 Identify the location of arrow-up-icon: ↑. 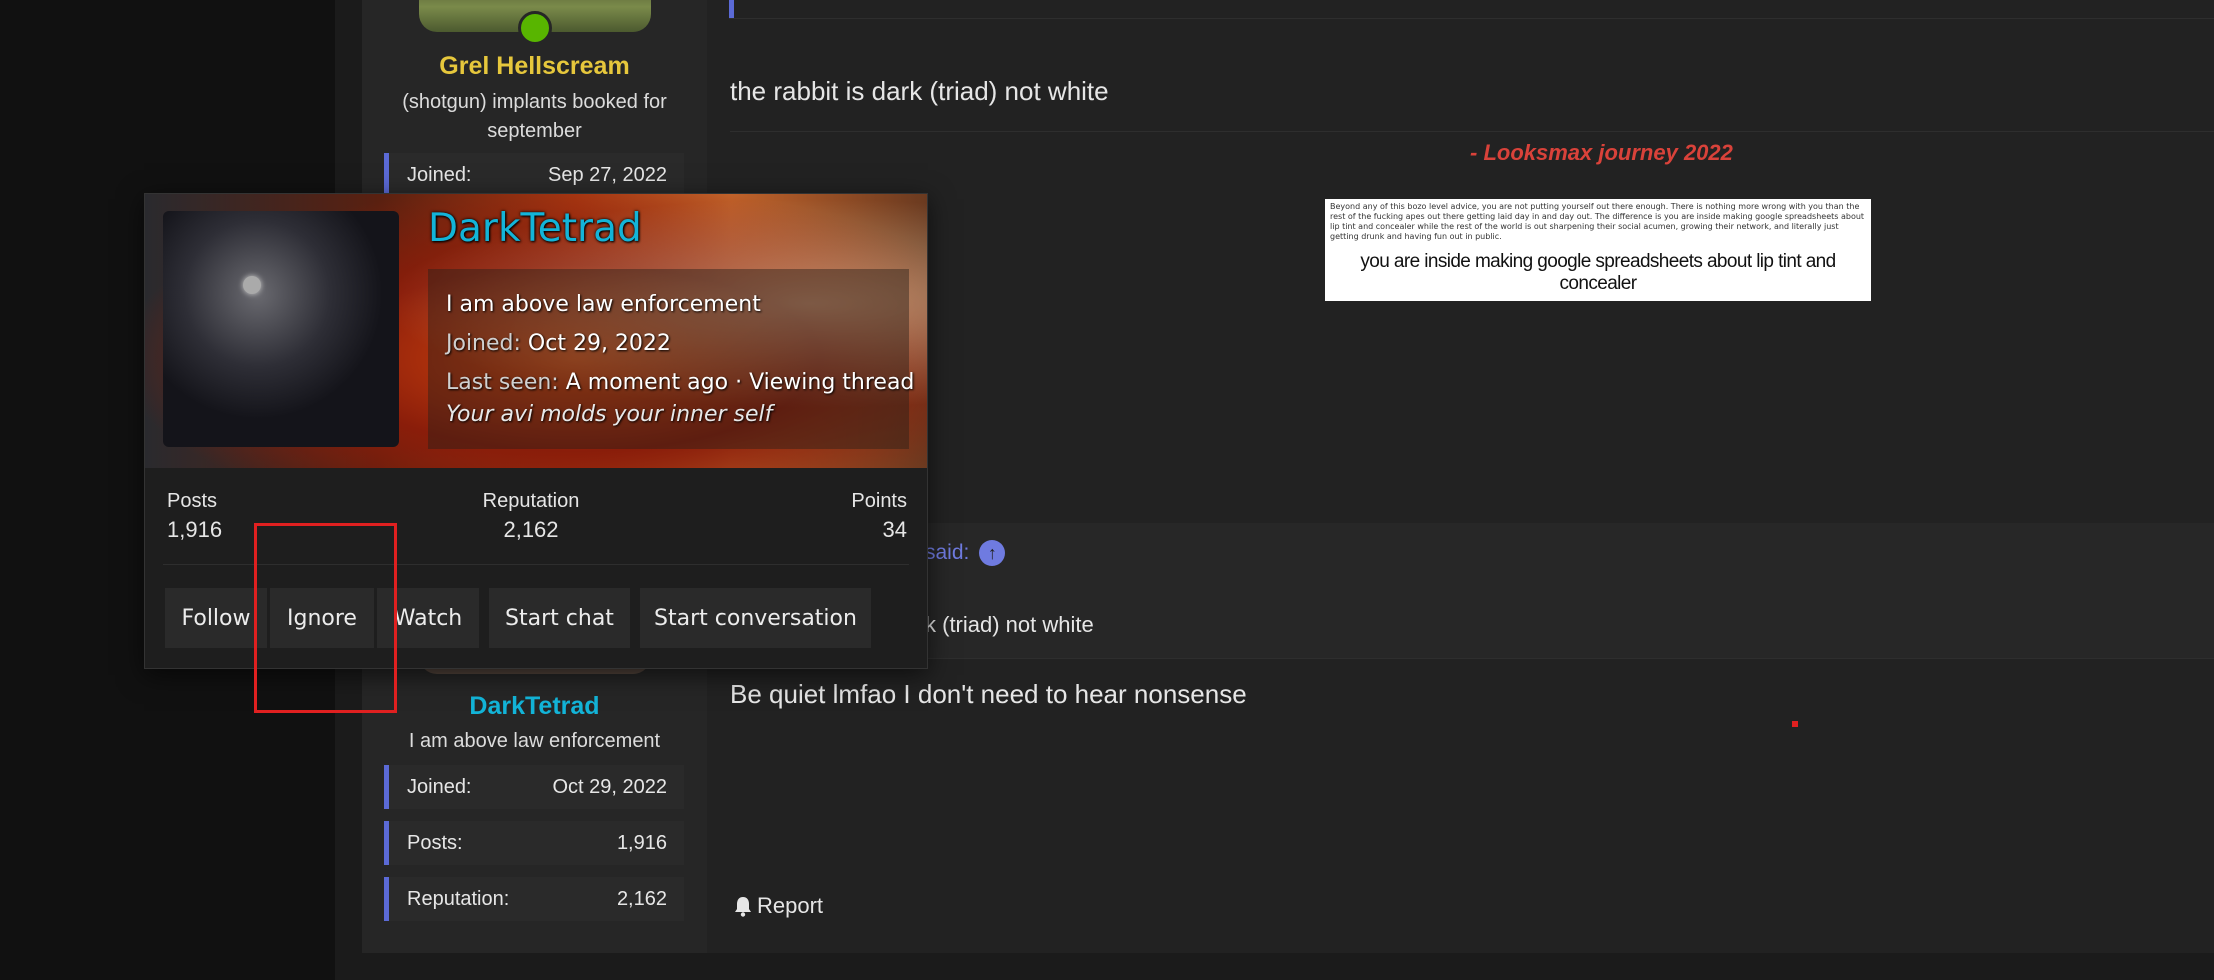
(992, 553).